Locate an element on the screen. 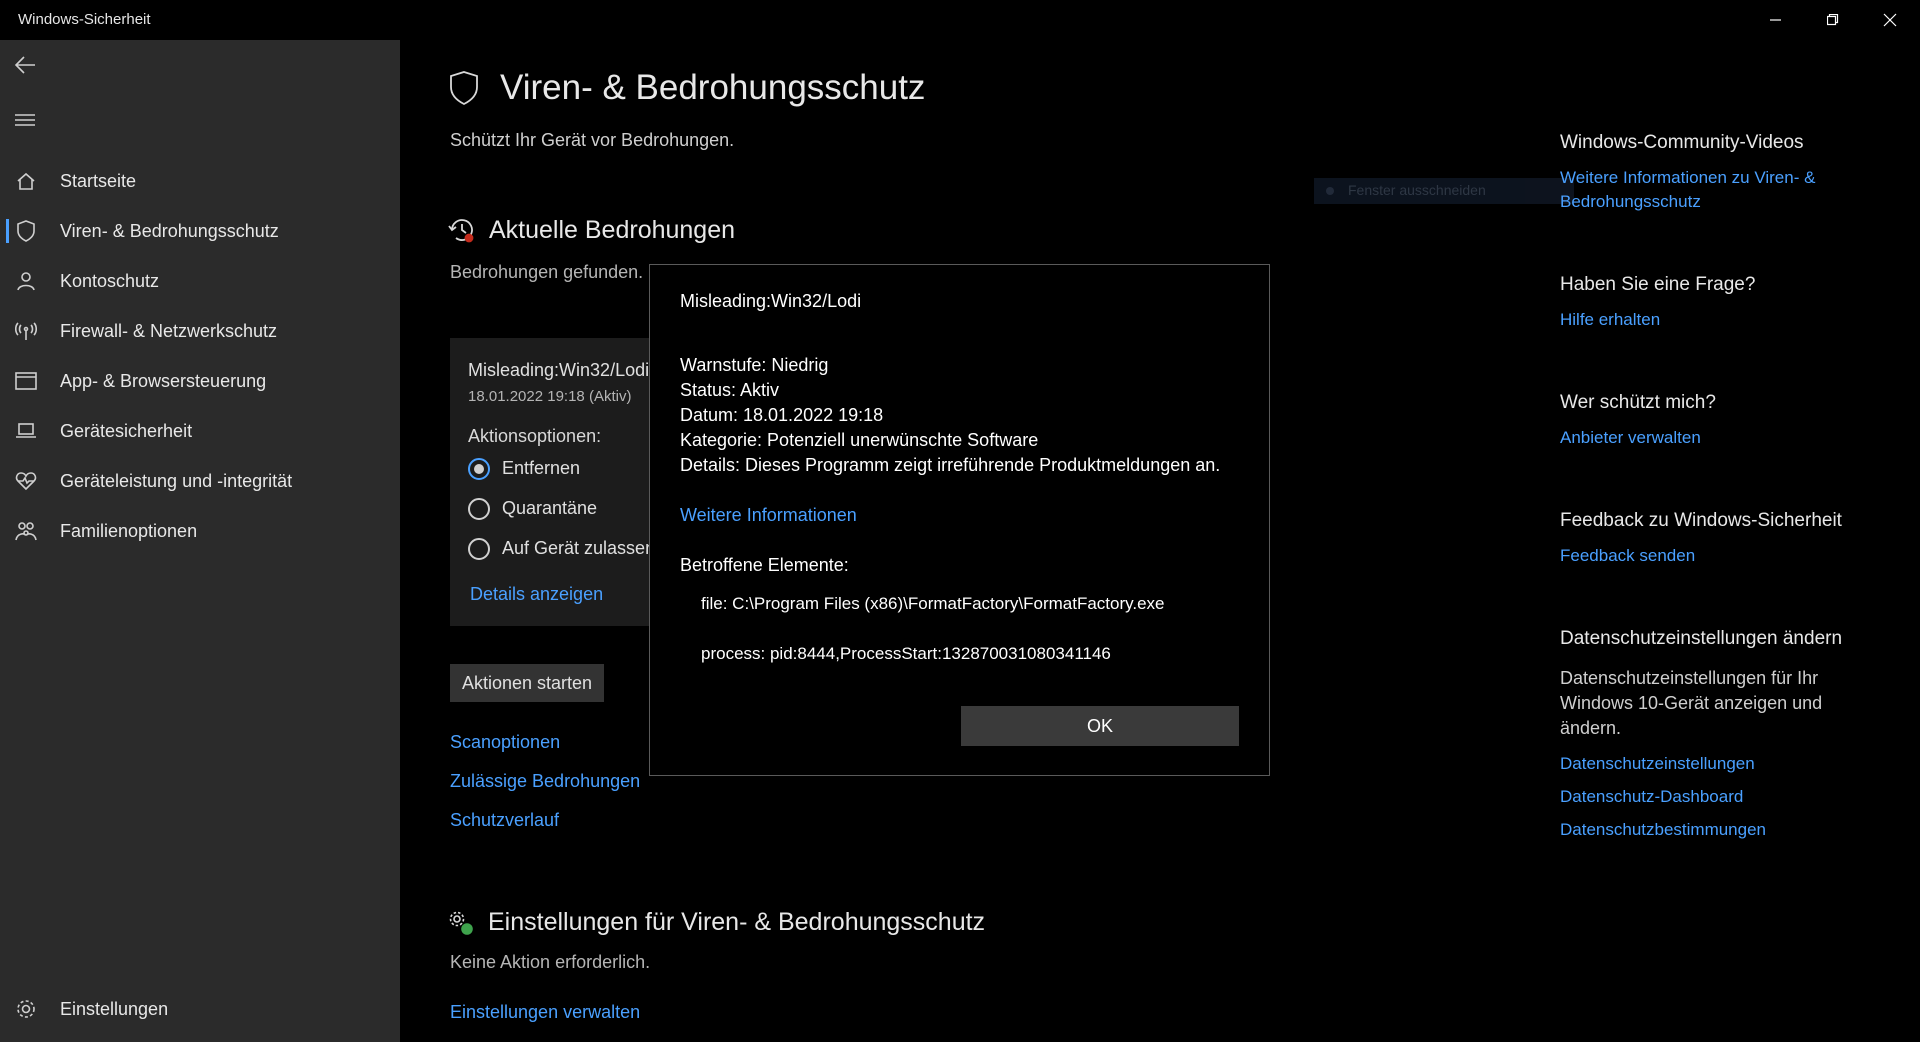 The image size is (1920, 1042). active-indicator is located at coordinates (7, 231).